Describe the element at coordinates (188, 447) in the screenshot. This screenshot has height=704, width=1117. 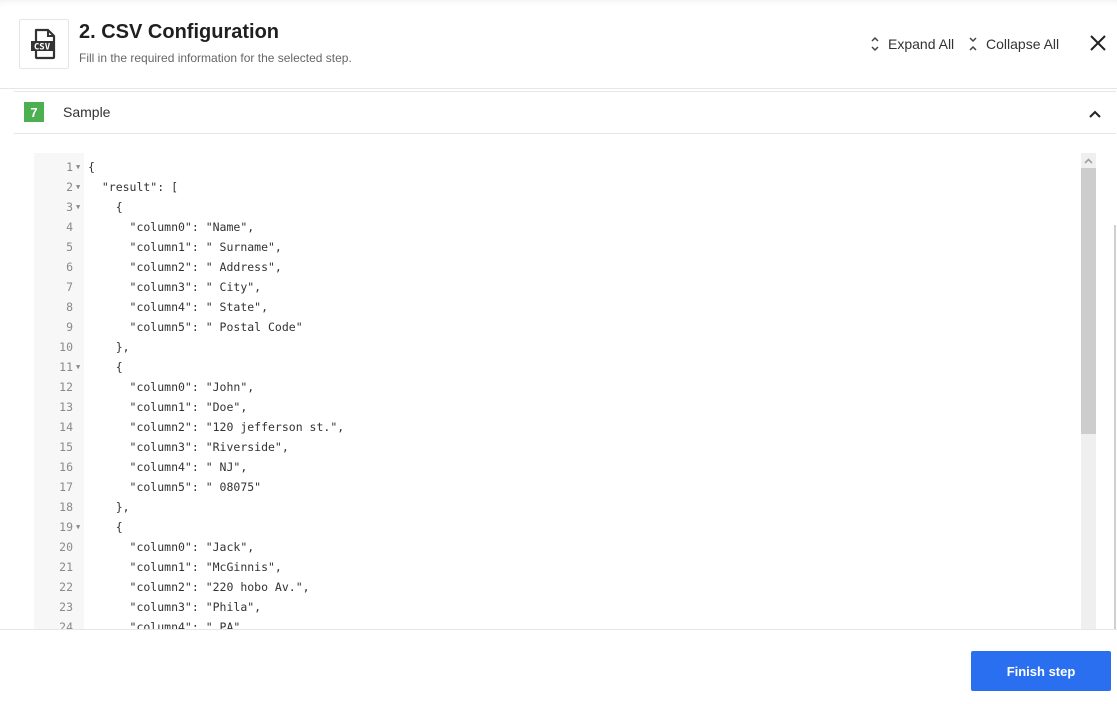
I see `code-text: "column3": "Riverside",` at that location.